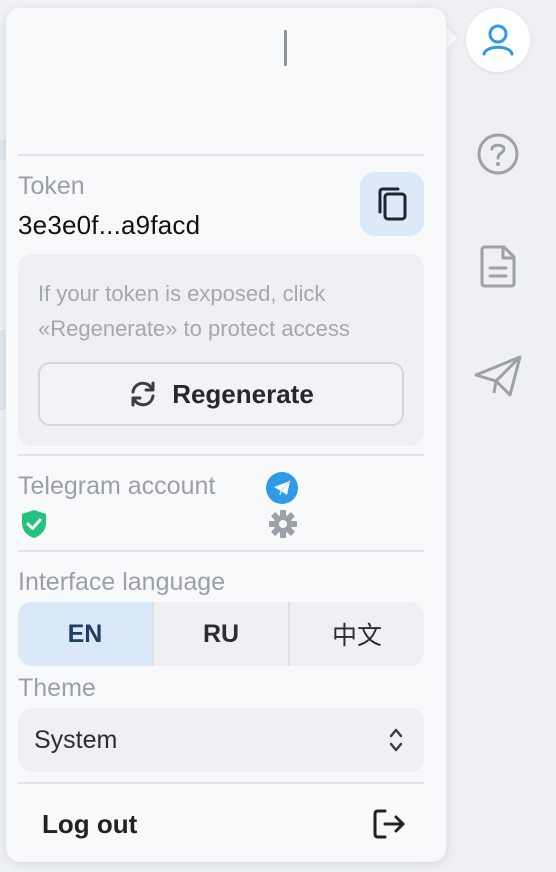 This screenshot has height=872, width=556. What do you see at coordinates (285, 48) in the screenshot?
I see `text-cursor` at bounding box center [285, 48].